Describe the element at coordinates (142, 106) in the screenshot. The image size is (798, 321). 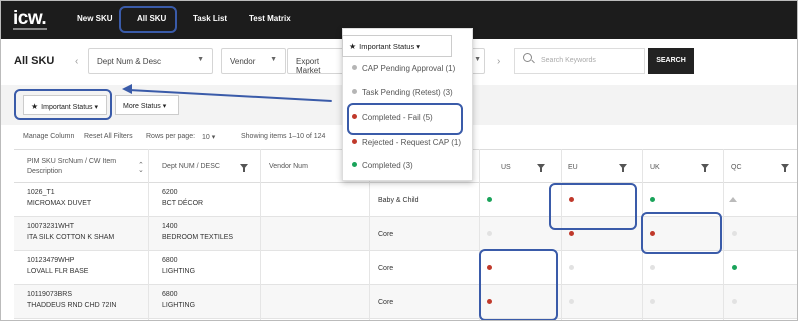
I see `more-status-label: More Status` at that location.